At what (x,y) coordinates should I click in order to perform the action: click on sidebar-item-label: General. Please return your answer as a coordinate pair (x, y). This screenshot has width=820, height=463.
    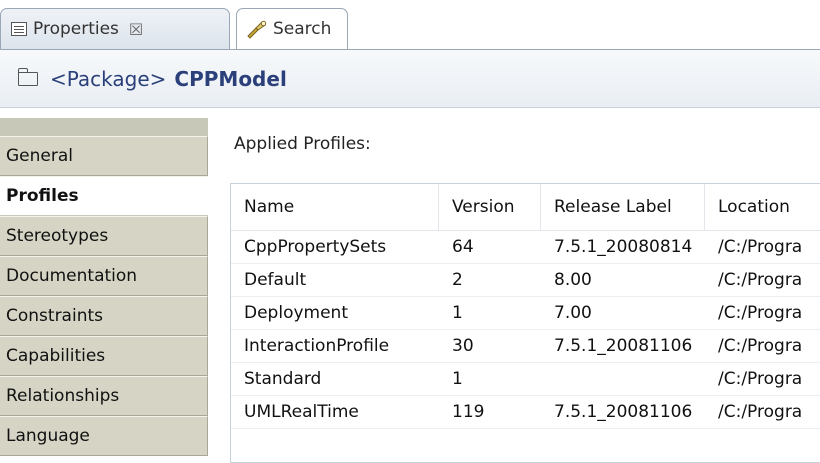
    Looking at the image, I should click on (39, 156).